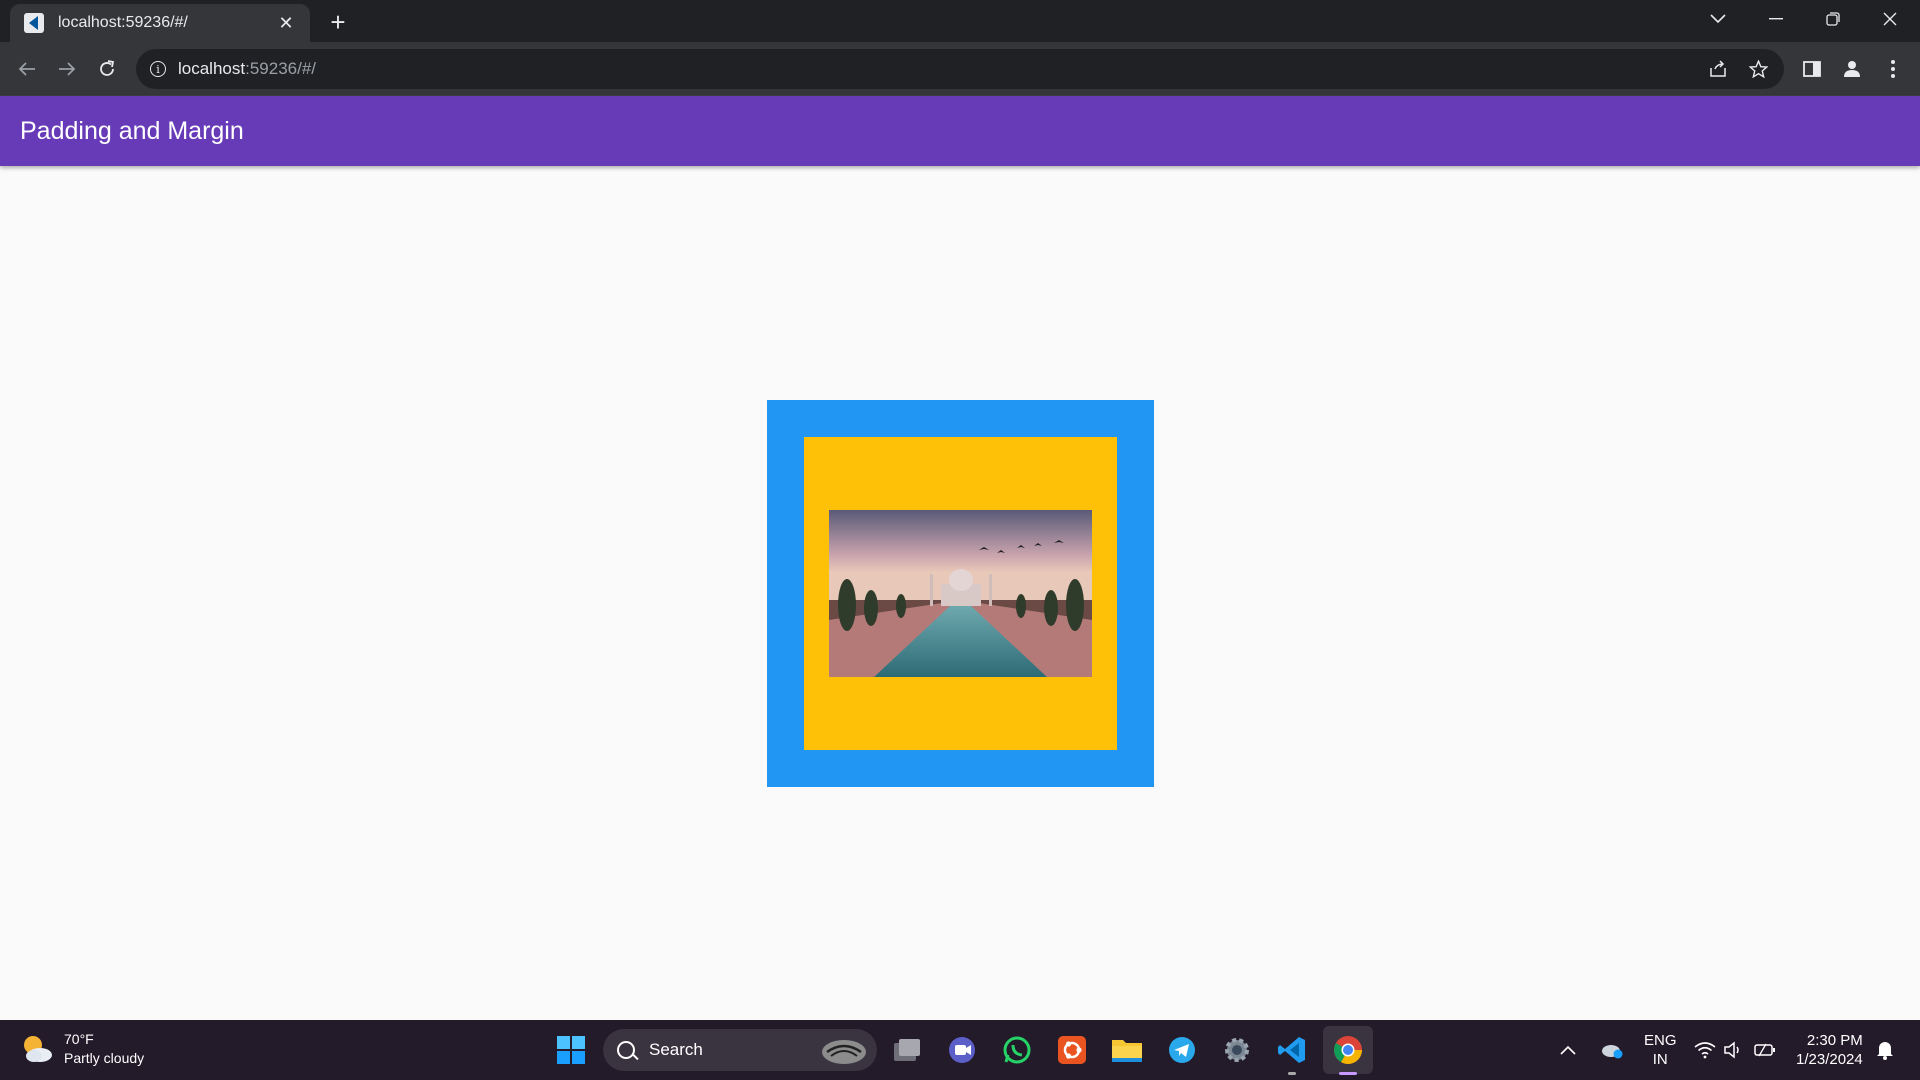 This screenshot has height=1080, width=1920. What do you see at coordinates (281, 68) in the screenshot?
I see `url-path: :59236/#/` at bounding box center [281, 68].